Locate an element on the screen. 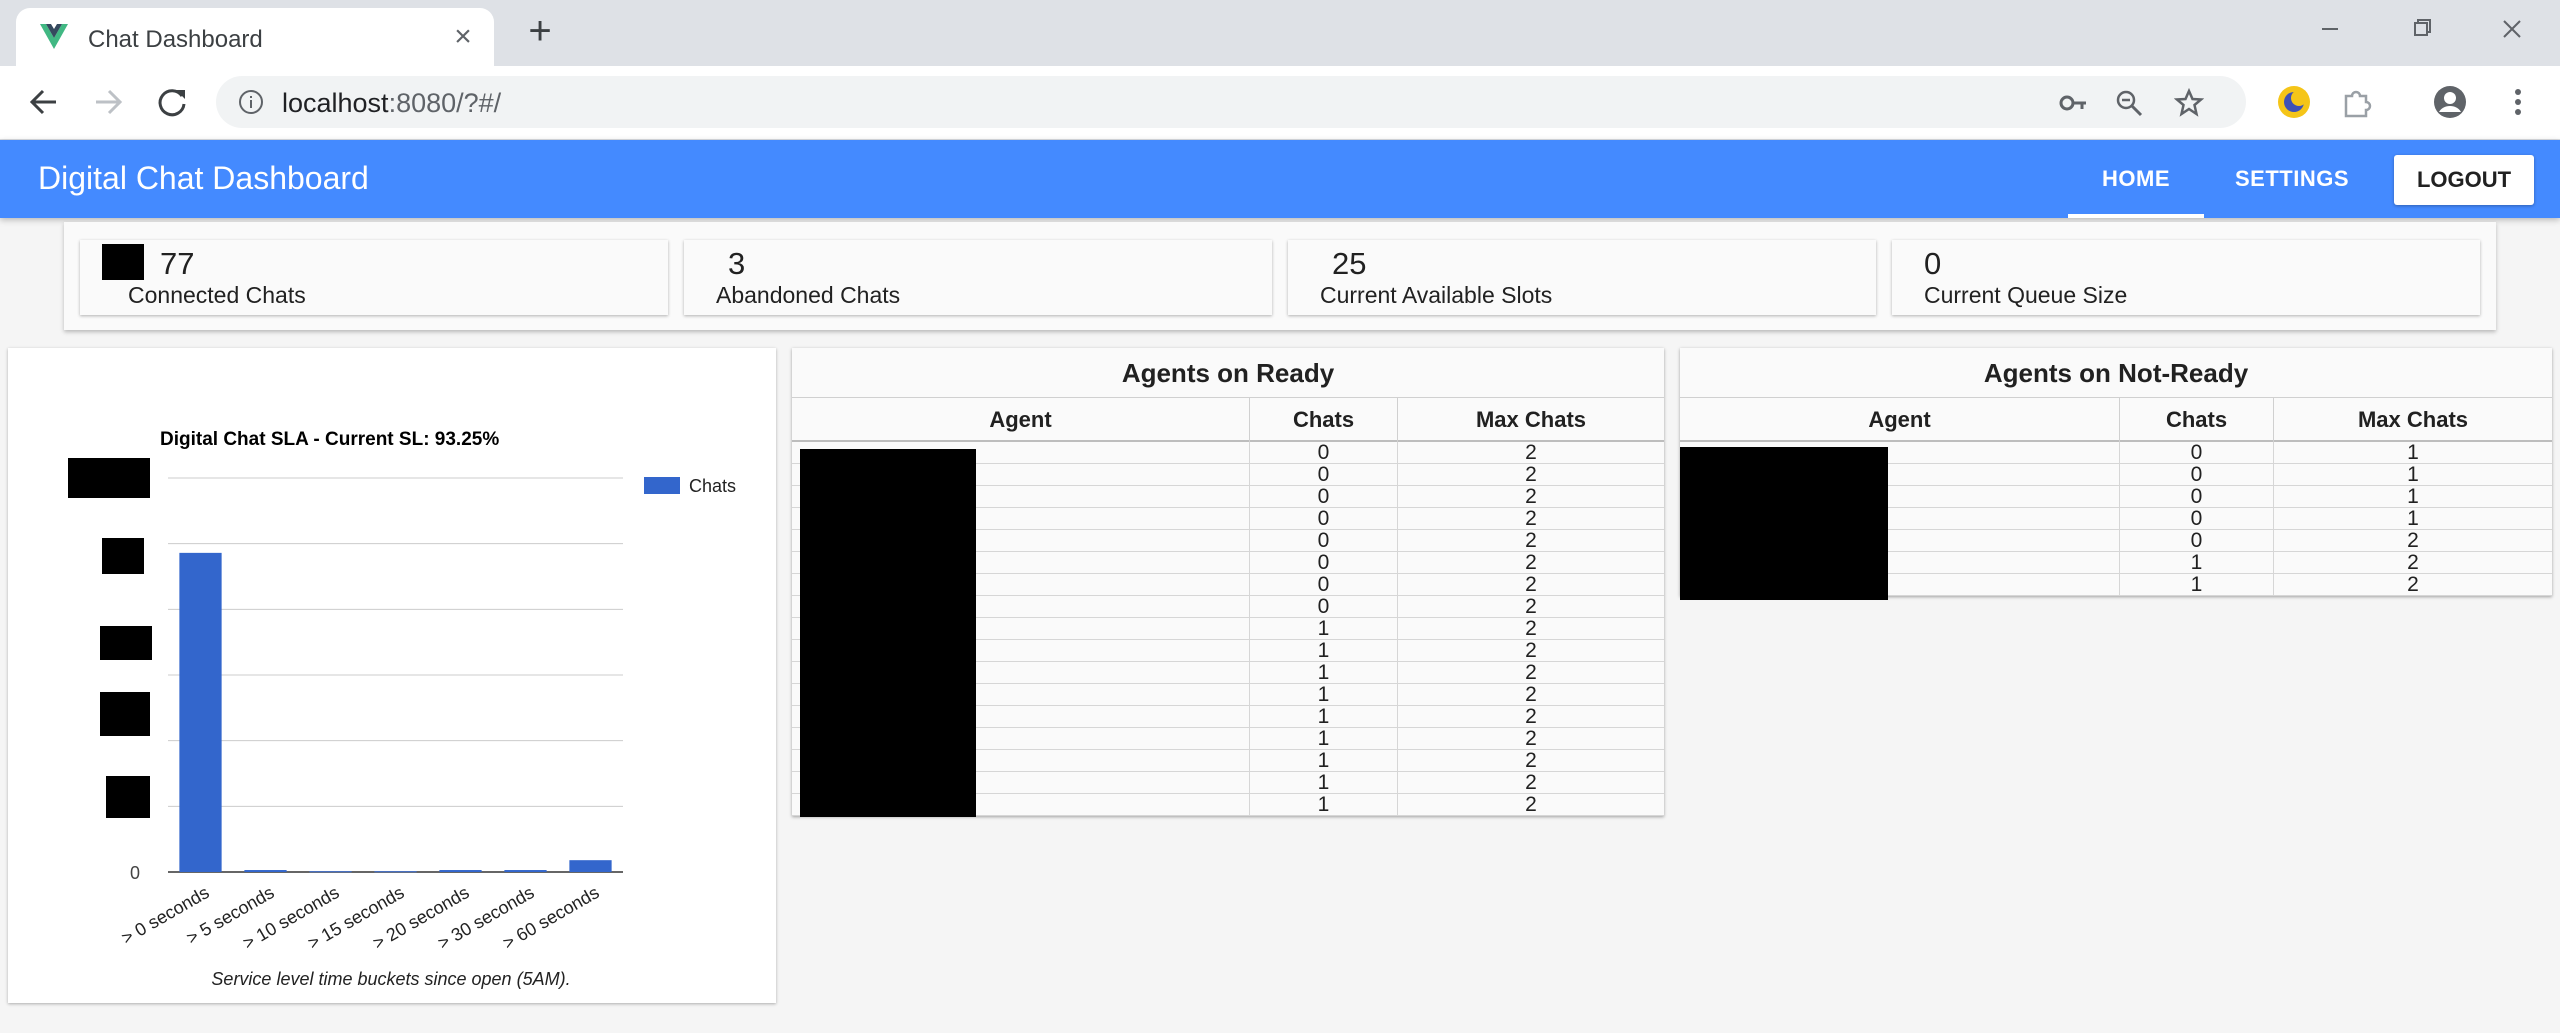 Image resolution: width=2560 pixels, height=1033 pixels. vue-logo-icon is located at coordinates (54, 36).